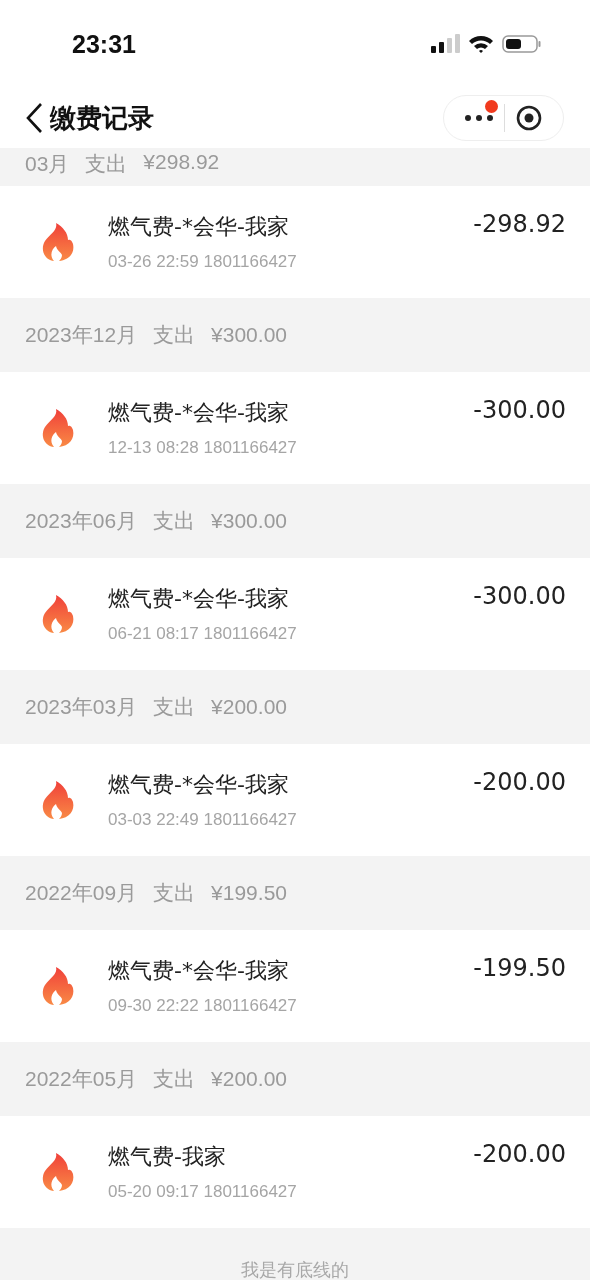  Describe the element at coordinates (295, 1172) in the screenshot. I see `payment-record: 燃气费-我家 05-20 09:17 1801166427 -200.00` at that location.